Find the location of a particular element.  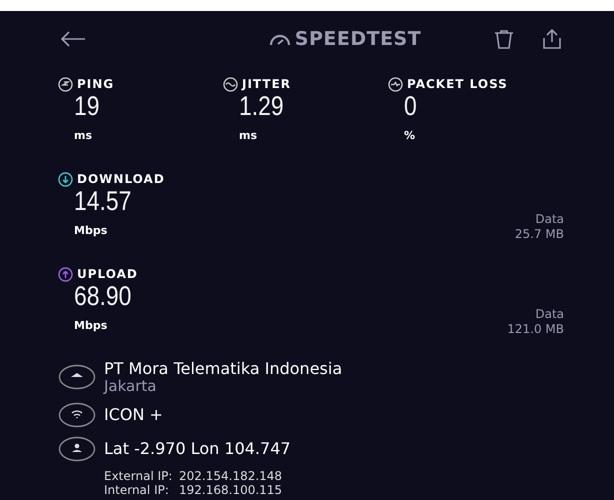

wifi-icon is located at coordinates (77, 415).